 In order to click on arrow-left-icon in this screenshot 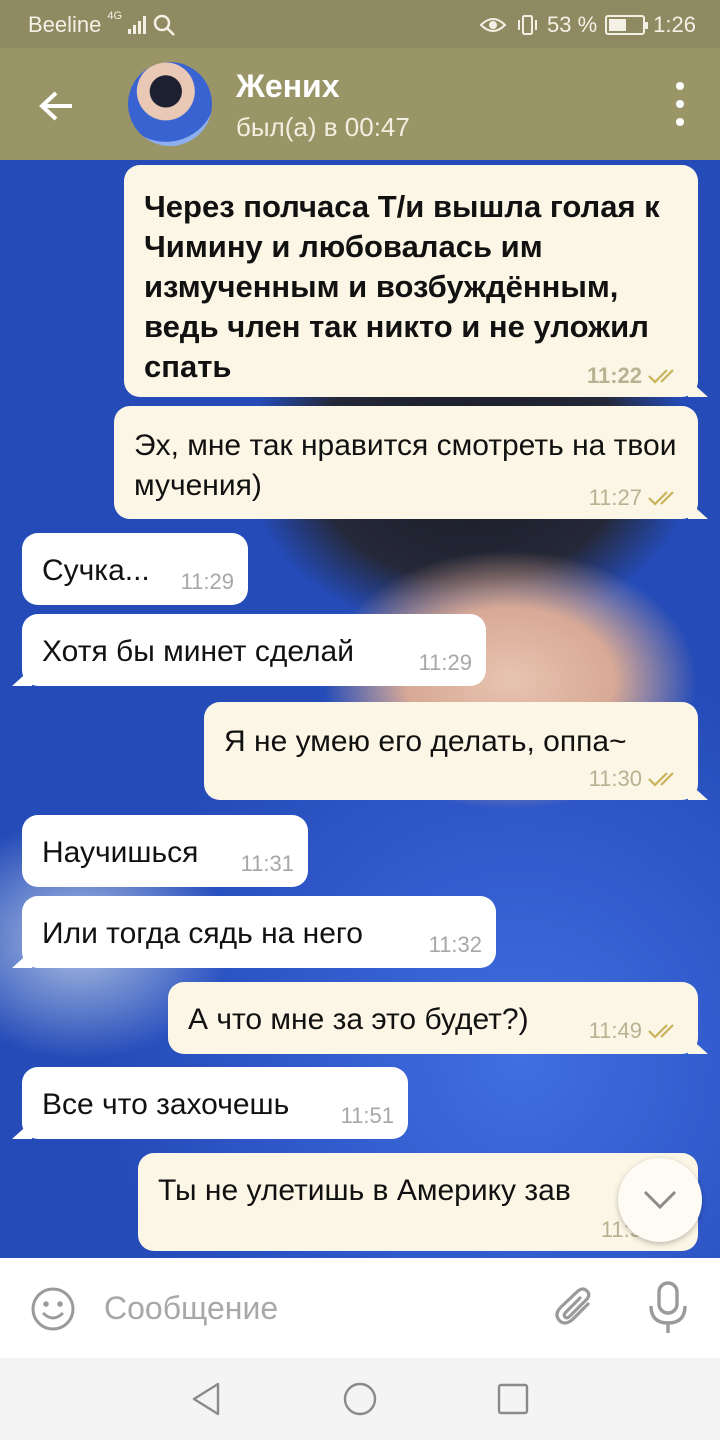, I will do `click(55, 106)`.